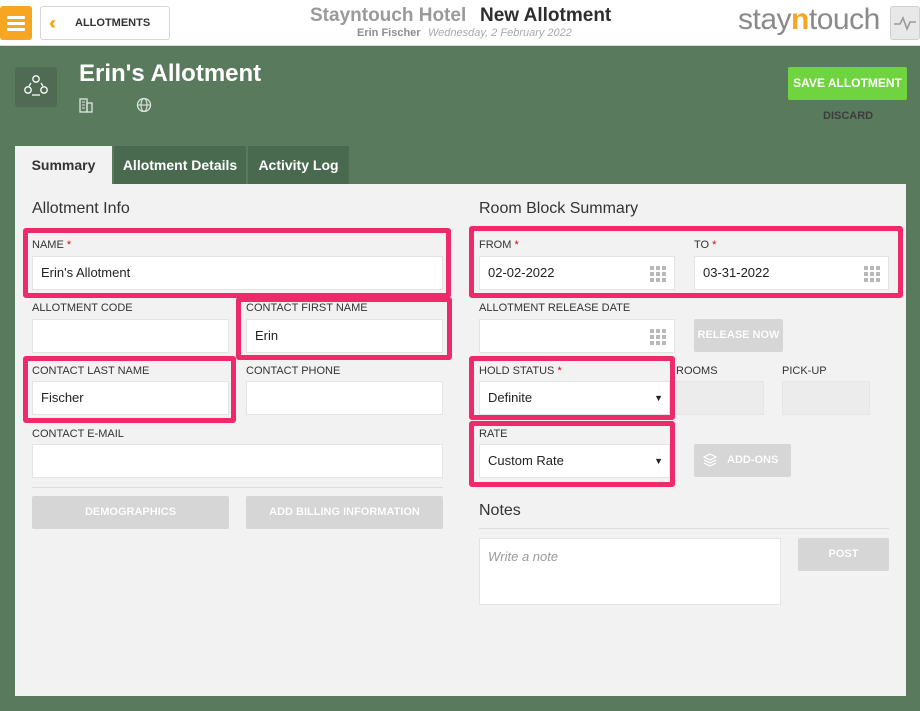  What do you see at coordinates (526, 460) in the screenshot?
I see `rate-value: Custom Rate` at bounding box center [526, 460].